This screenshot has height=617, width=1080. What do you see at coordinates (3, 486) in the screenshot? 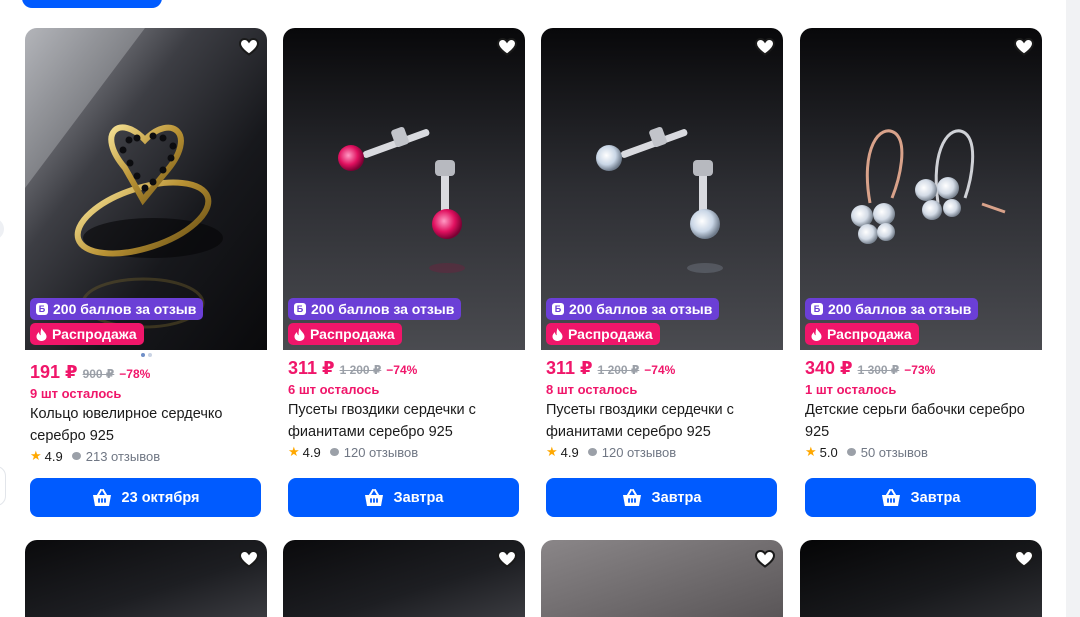
I see `side-panel-edge` at bounding box center [3, 486].